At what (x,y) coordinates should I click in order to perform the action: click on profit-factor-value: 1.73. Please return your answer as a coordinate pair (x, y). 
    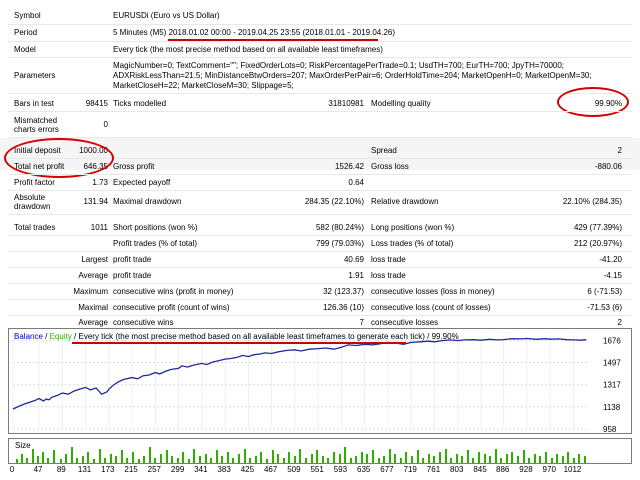
    Looking at the image, I should click on (100, 182).